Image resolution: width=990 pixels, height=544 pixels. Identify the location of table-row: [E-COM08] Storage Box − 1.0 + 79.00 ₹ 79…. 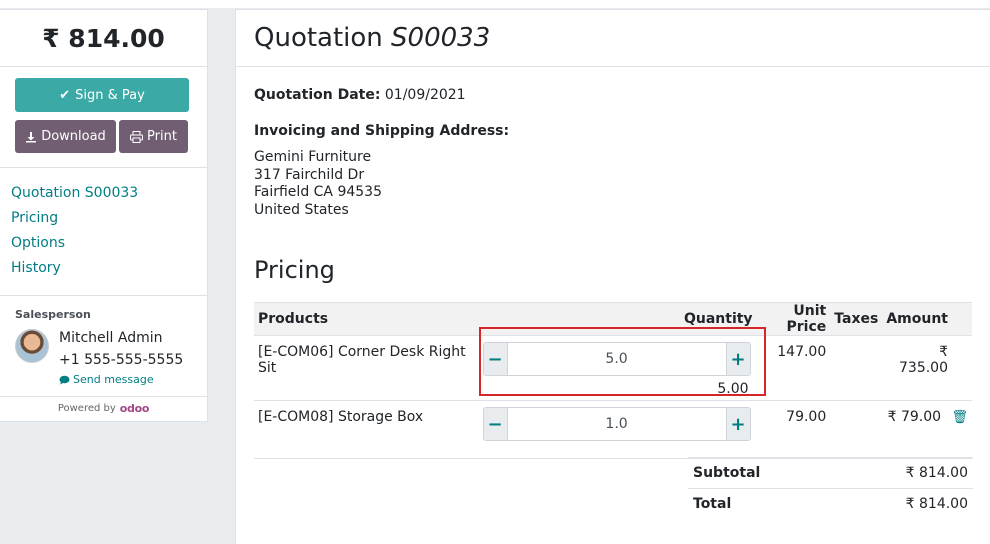
(613, 429).